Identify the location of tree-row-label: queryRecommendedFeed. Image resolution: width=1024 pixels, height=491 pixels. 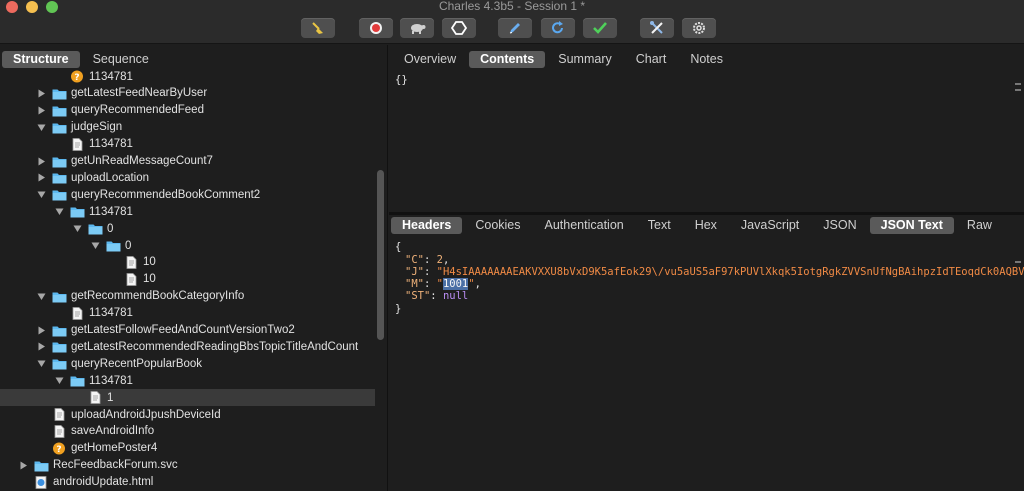
(137, 110).